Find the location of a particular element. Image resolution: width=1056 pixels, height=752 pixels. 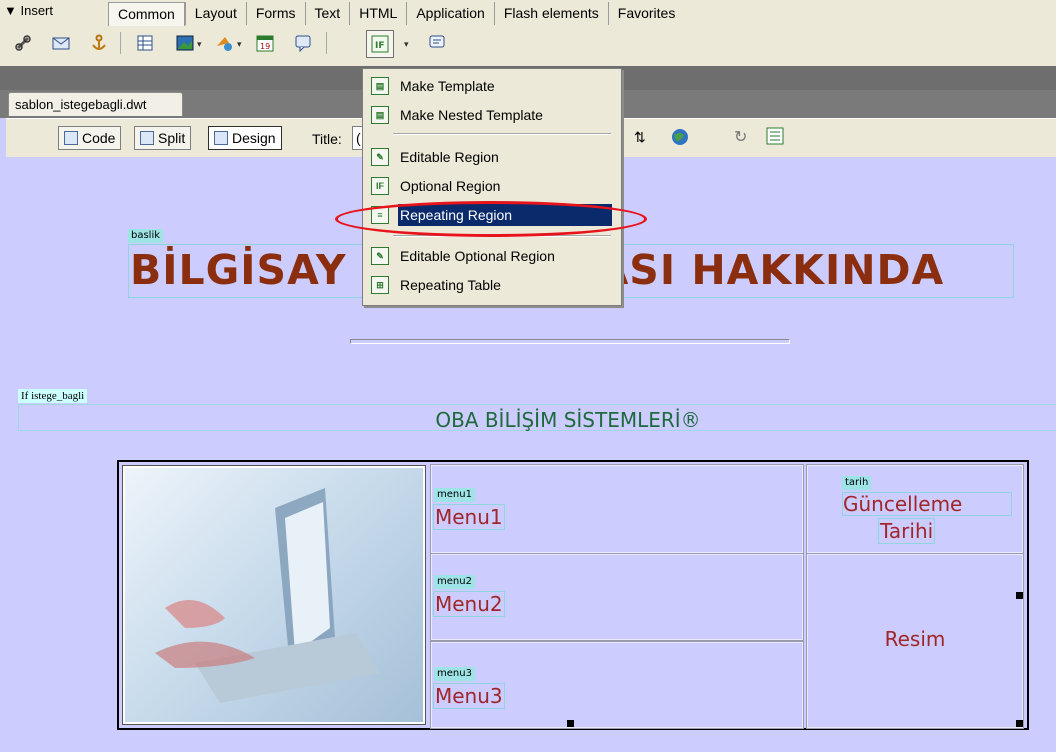

preview-in-browser-icon is located at coordinates (680, 138).